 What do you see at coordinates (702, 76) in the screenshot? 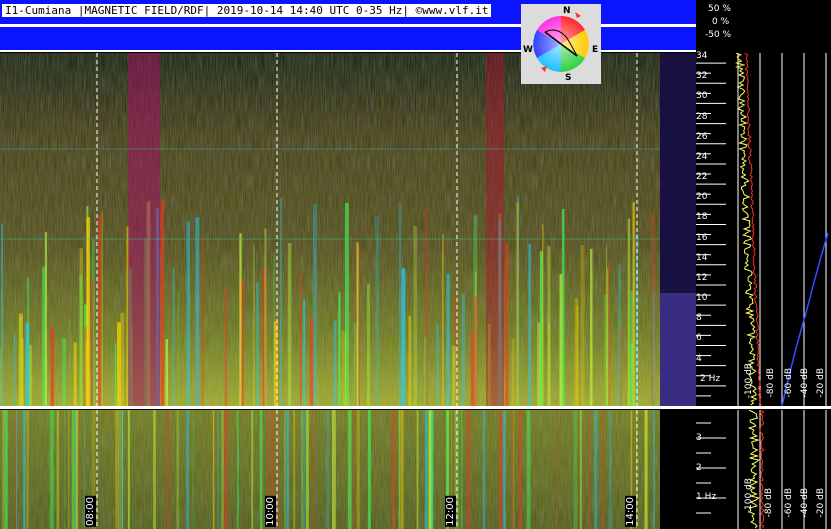
I see `freq-label: 32` at bounding box center [702, 76].